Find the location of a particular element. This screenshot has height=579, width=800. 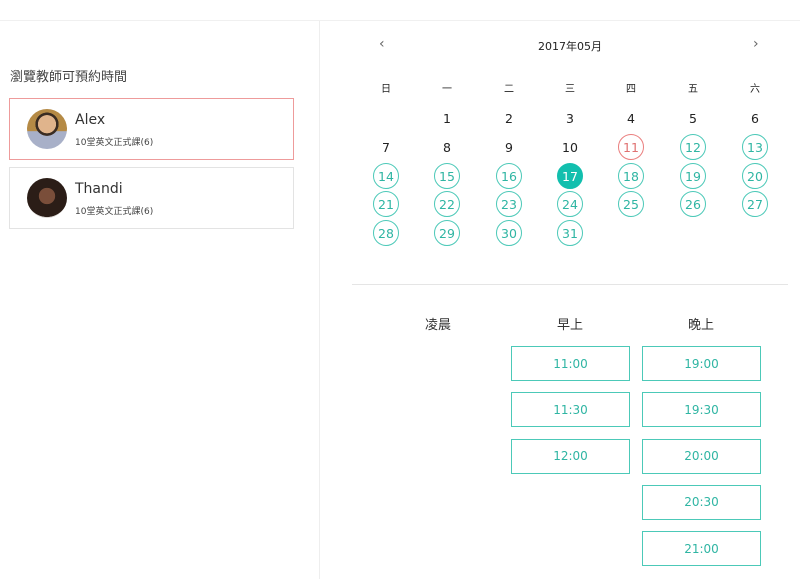

calendar-day-9: 9 is located at coordinates (509, 147).